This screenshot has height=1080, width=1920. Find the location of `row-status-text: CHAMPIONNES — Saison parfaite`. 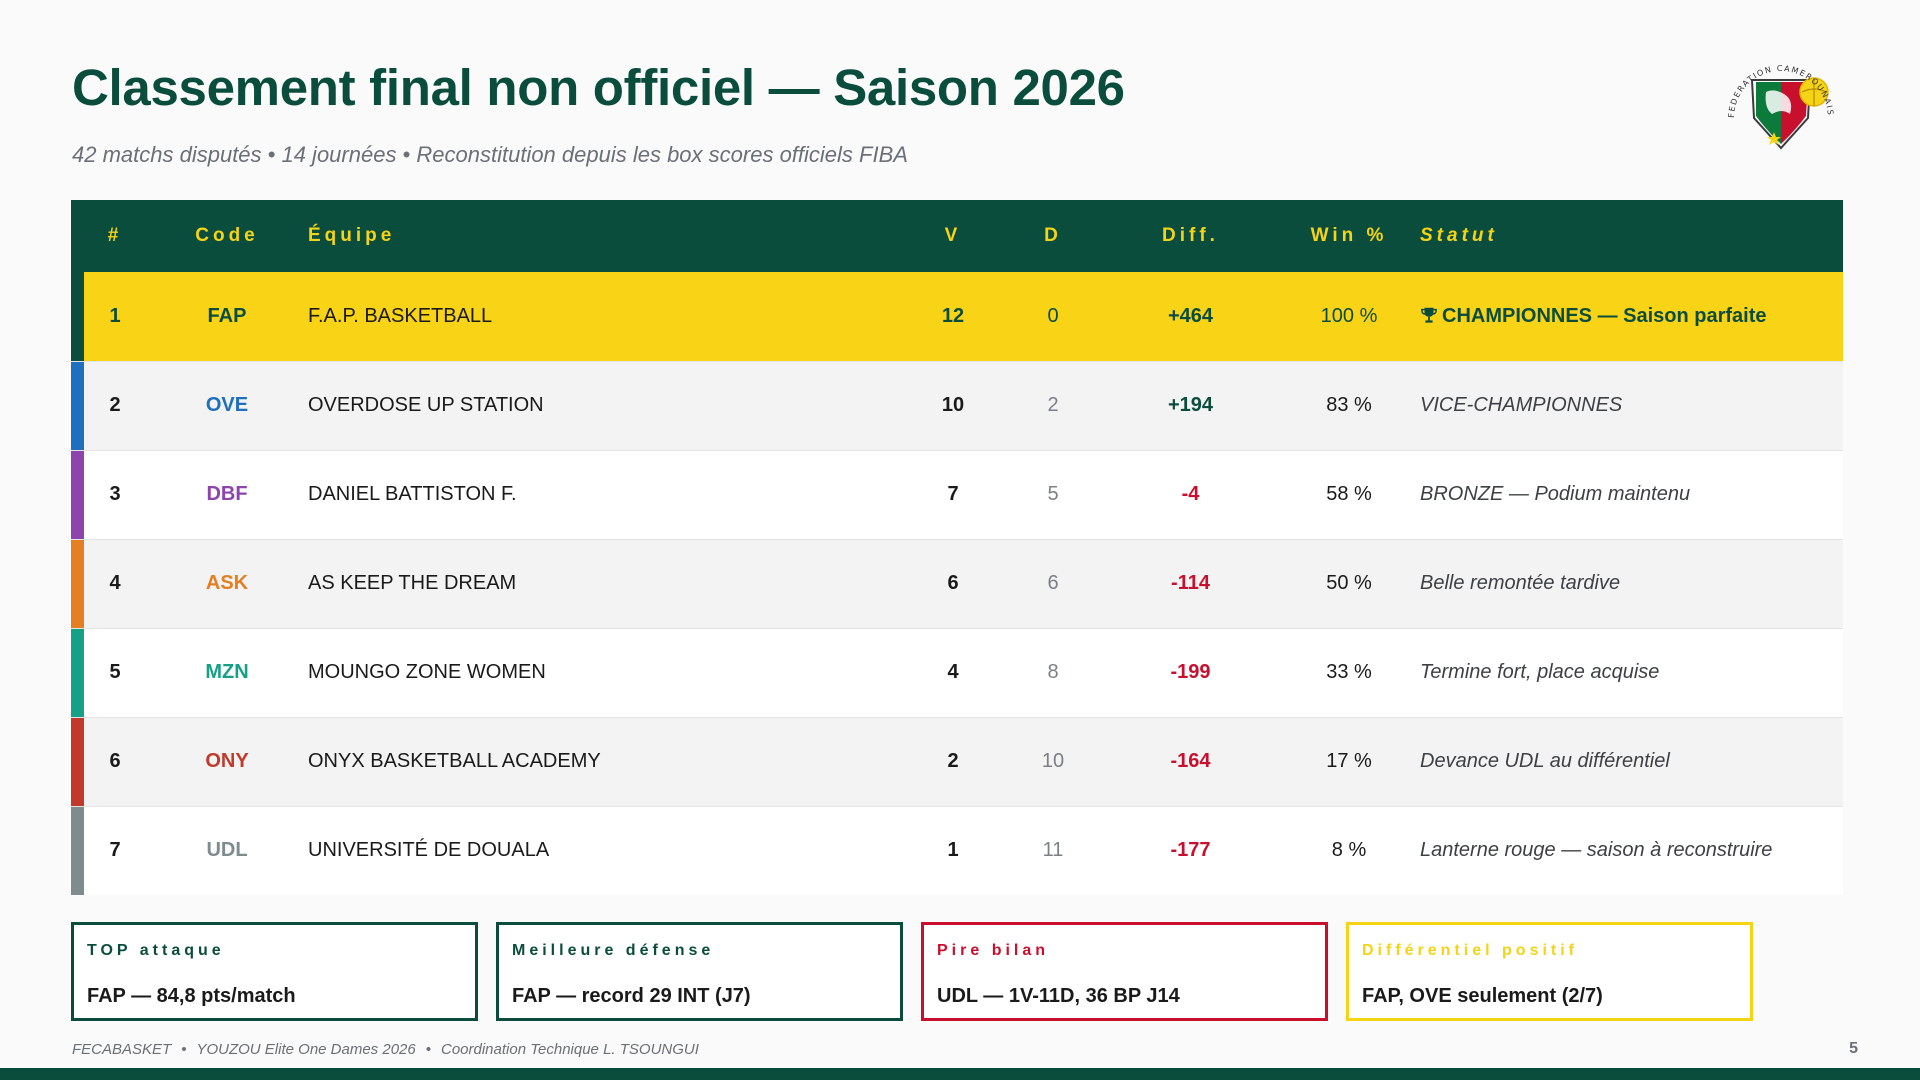

row-status-text: CHAMPIONNES — Saison parfaite is located at coordinates (1604, 315).